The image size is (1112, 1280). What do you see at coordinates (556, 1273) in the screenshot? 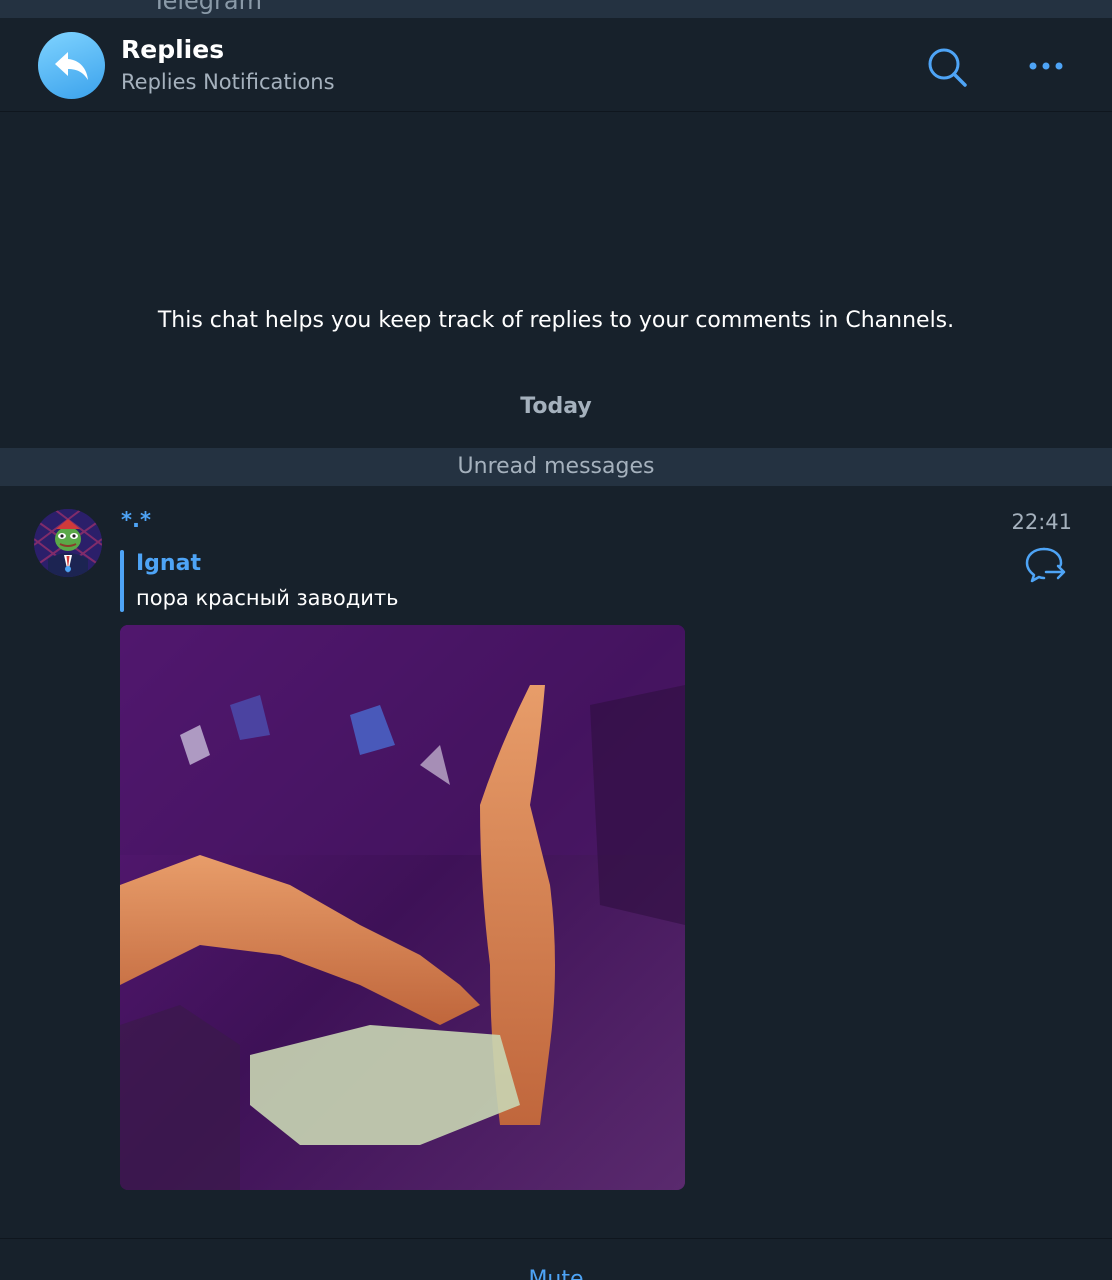
I see `mute-button: Mute` at bounding box center [556, 1273].